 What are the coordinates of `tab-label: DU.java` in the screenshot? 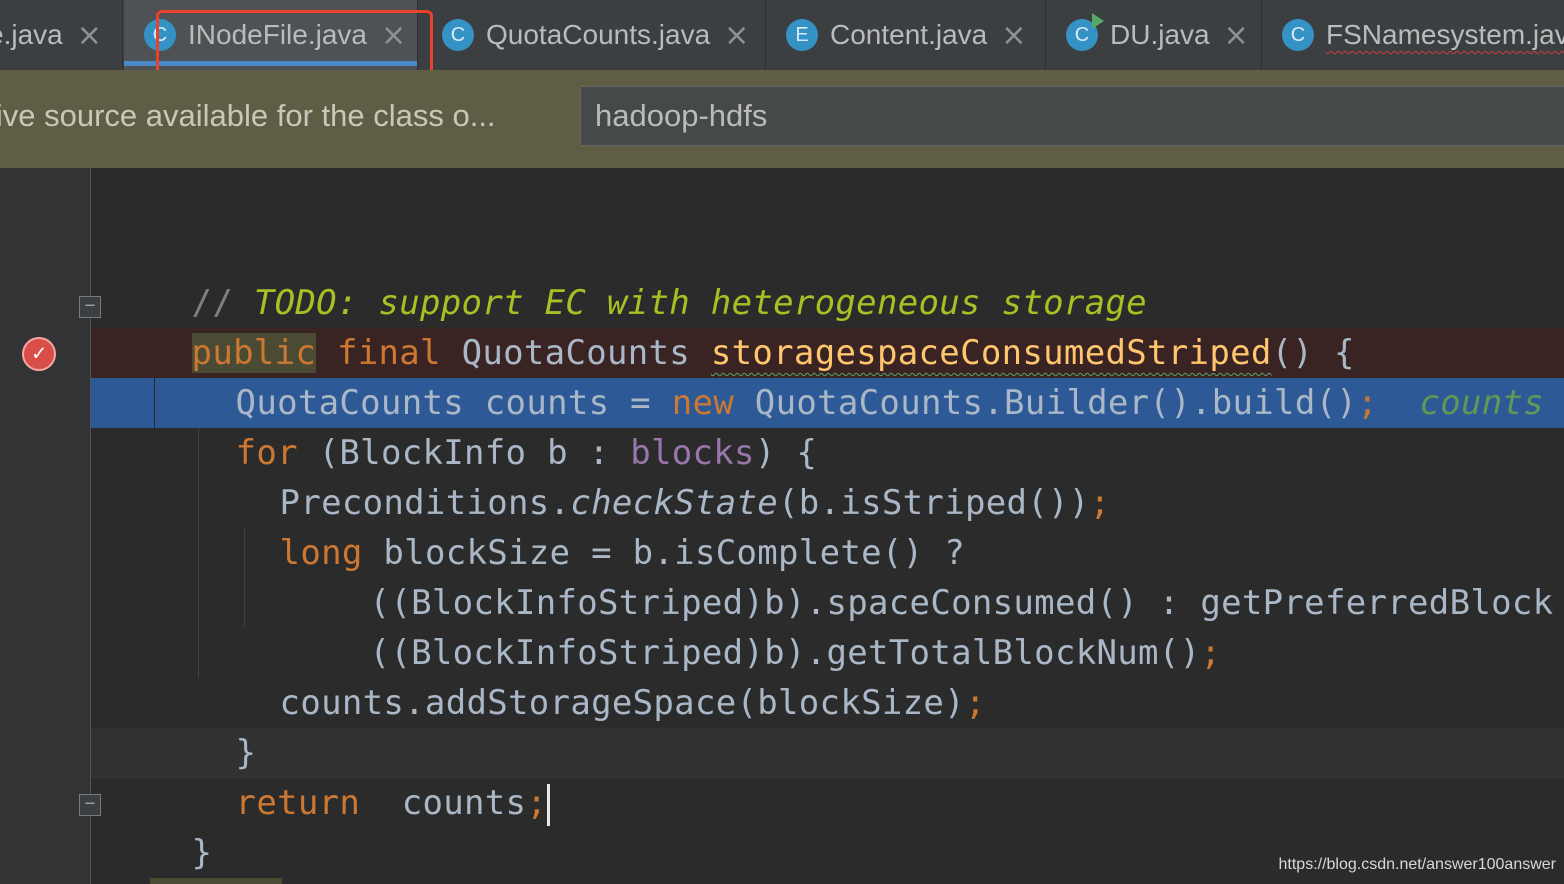 It's located at (1160, 34).